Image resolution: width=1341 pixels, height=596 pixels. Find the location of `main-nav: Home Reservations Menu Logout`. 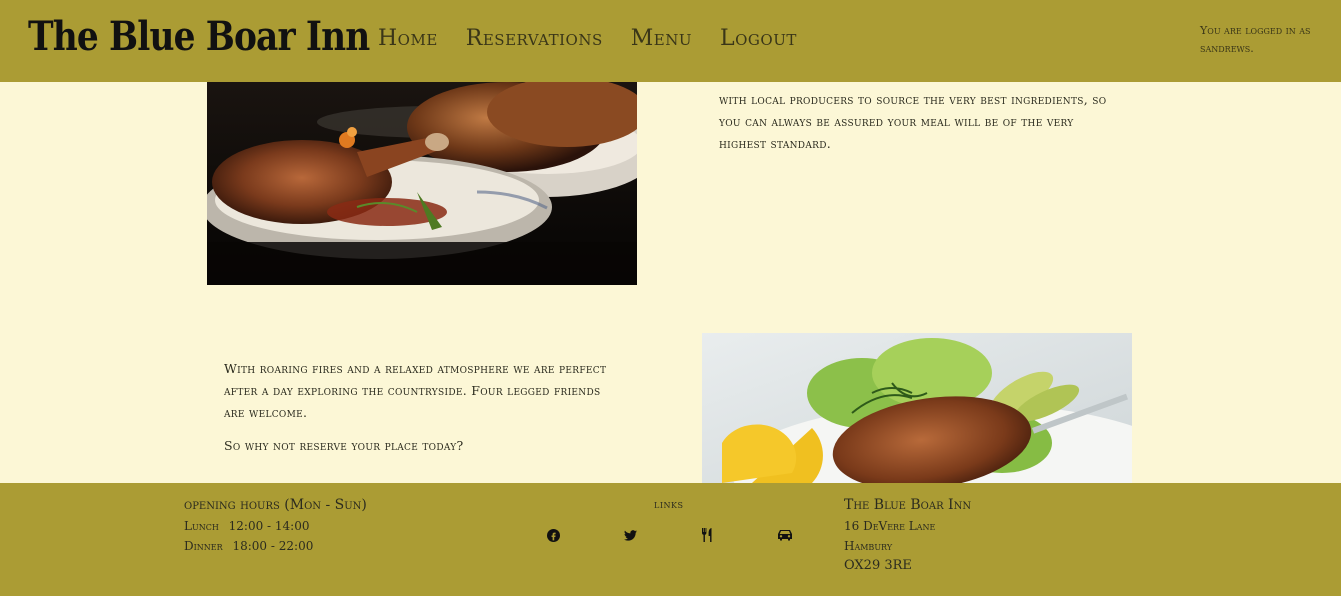

main-nav: Home Reservations Menu Logout is located at coordinates (587, 38).